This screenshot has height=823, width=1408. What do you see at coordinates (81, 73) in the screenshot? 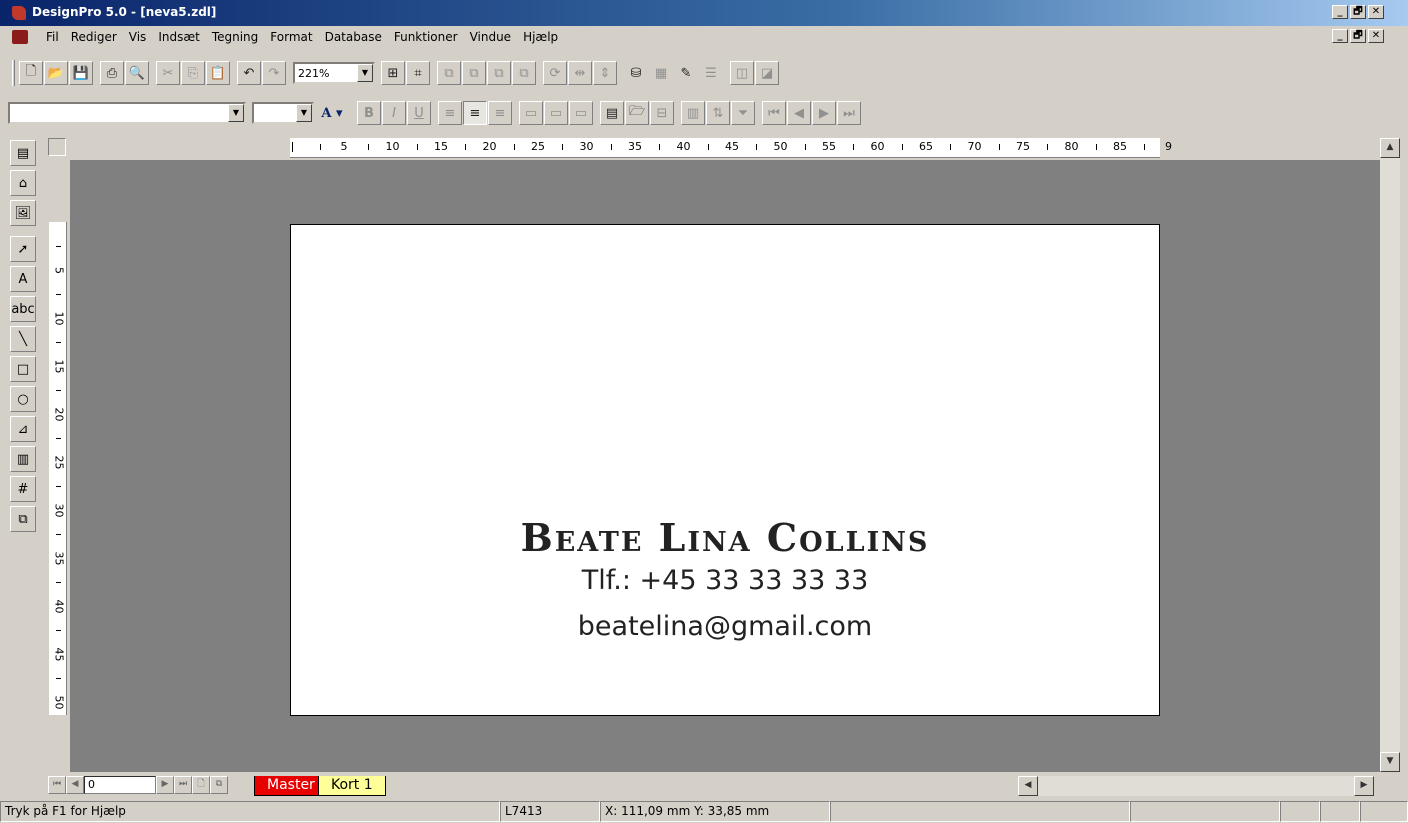
I see `save-icon: 💾` at bounding box center [81, 73].